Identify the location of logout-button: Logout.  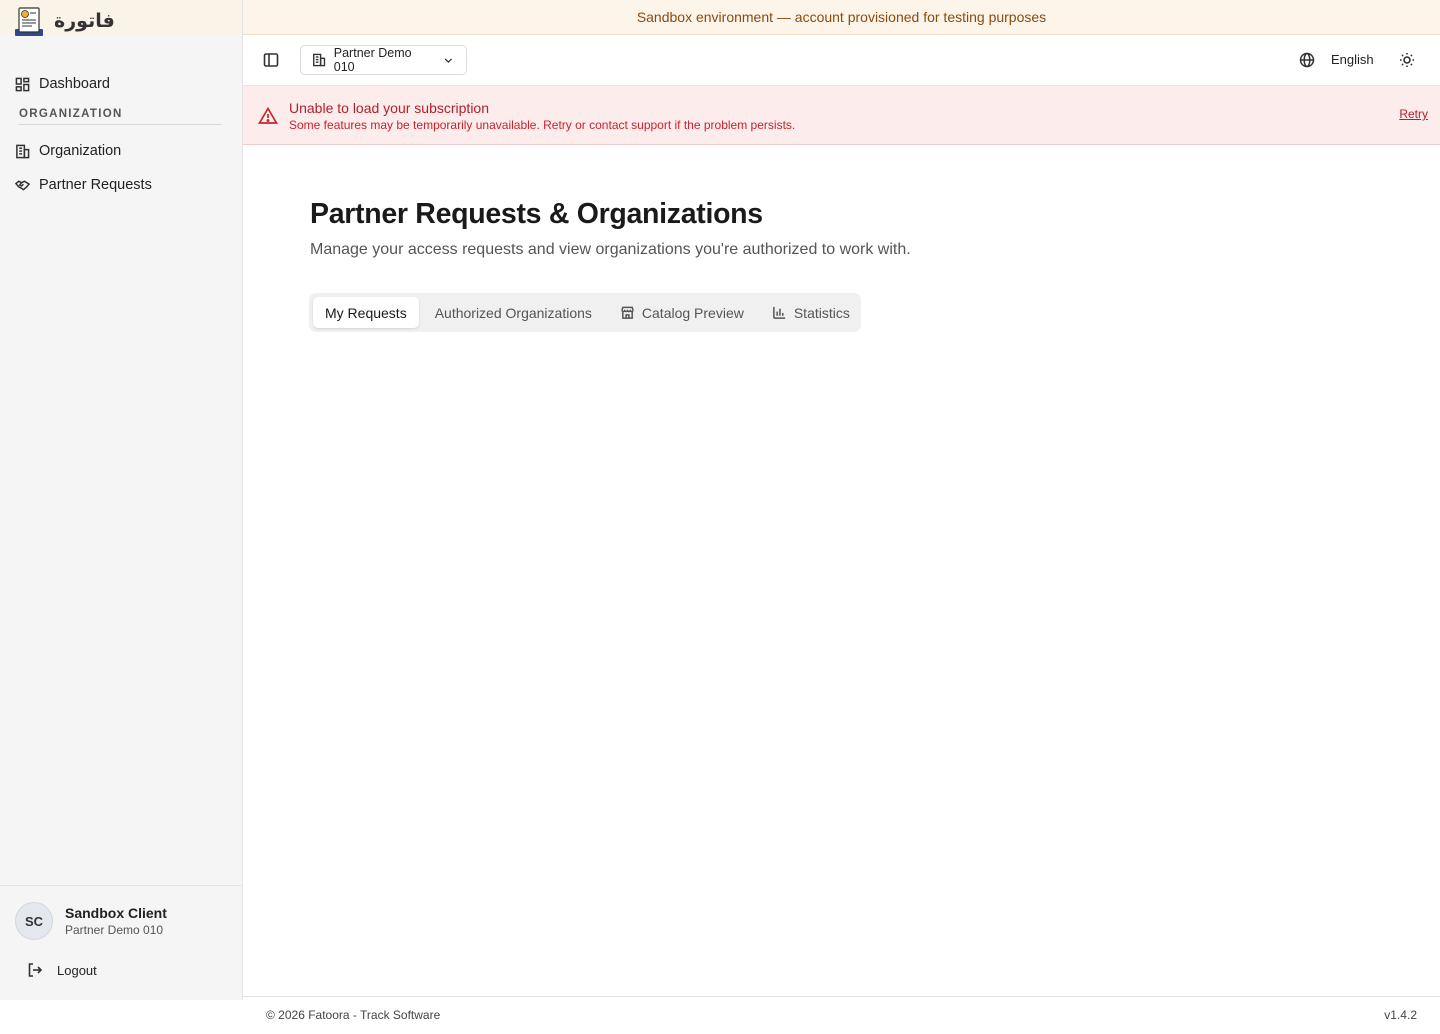
(121, 970).